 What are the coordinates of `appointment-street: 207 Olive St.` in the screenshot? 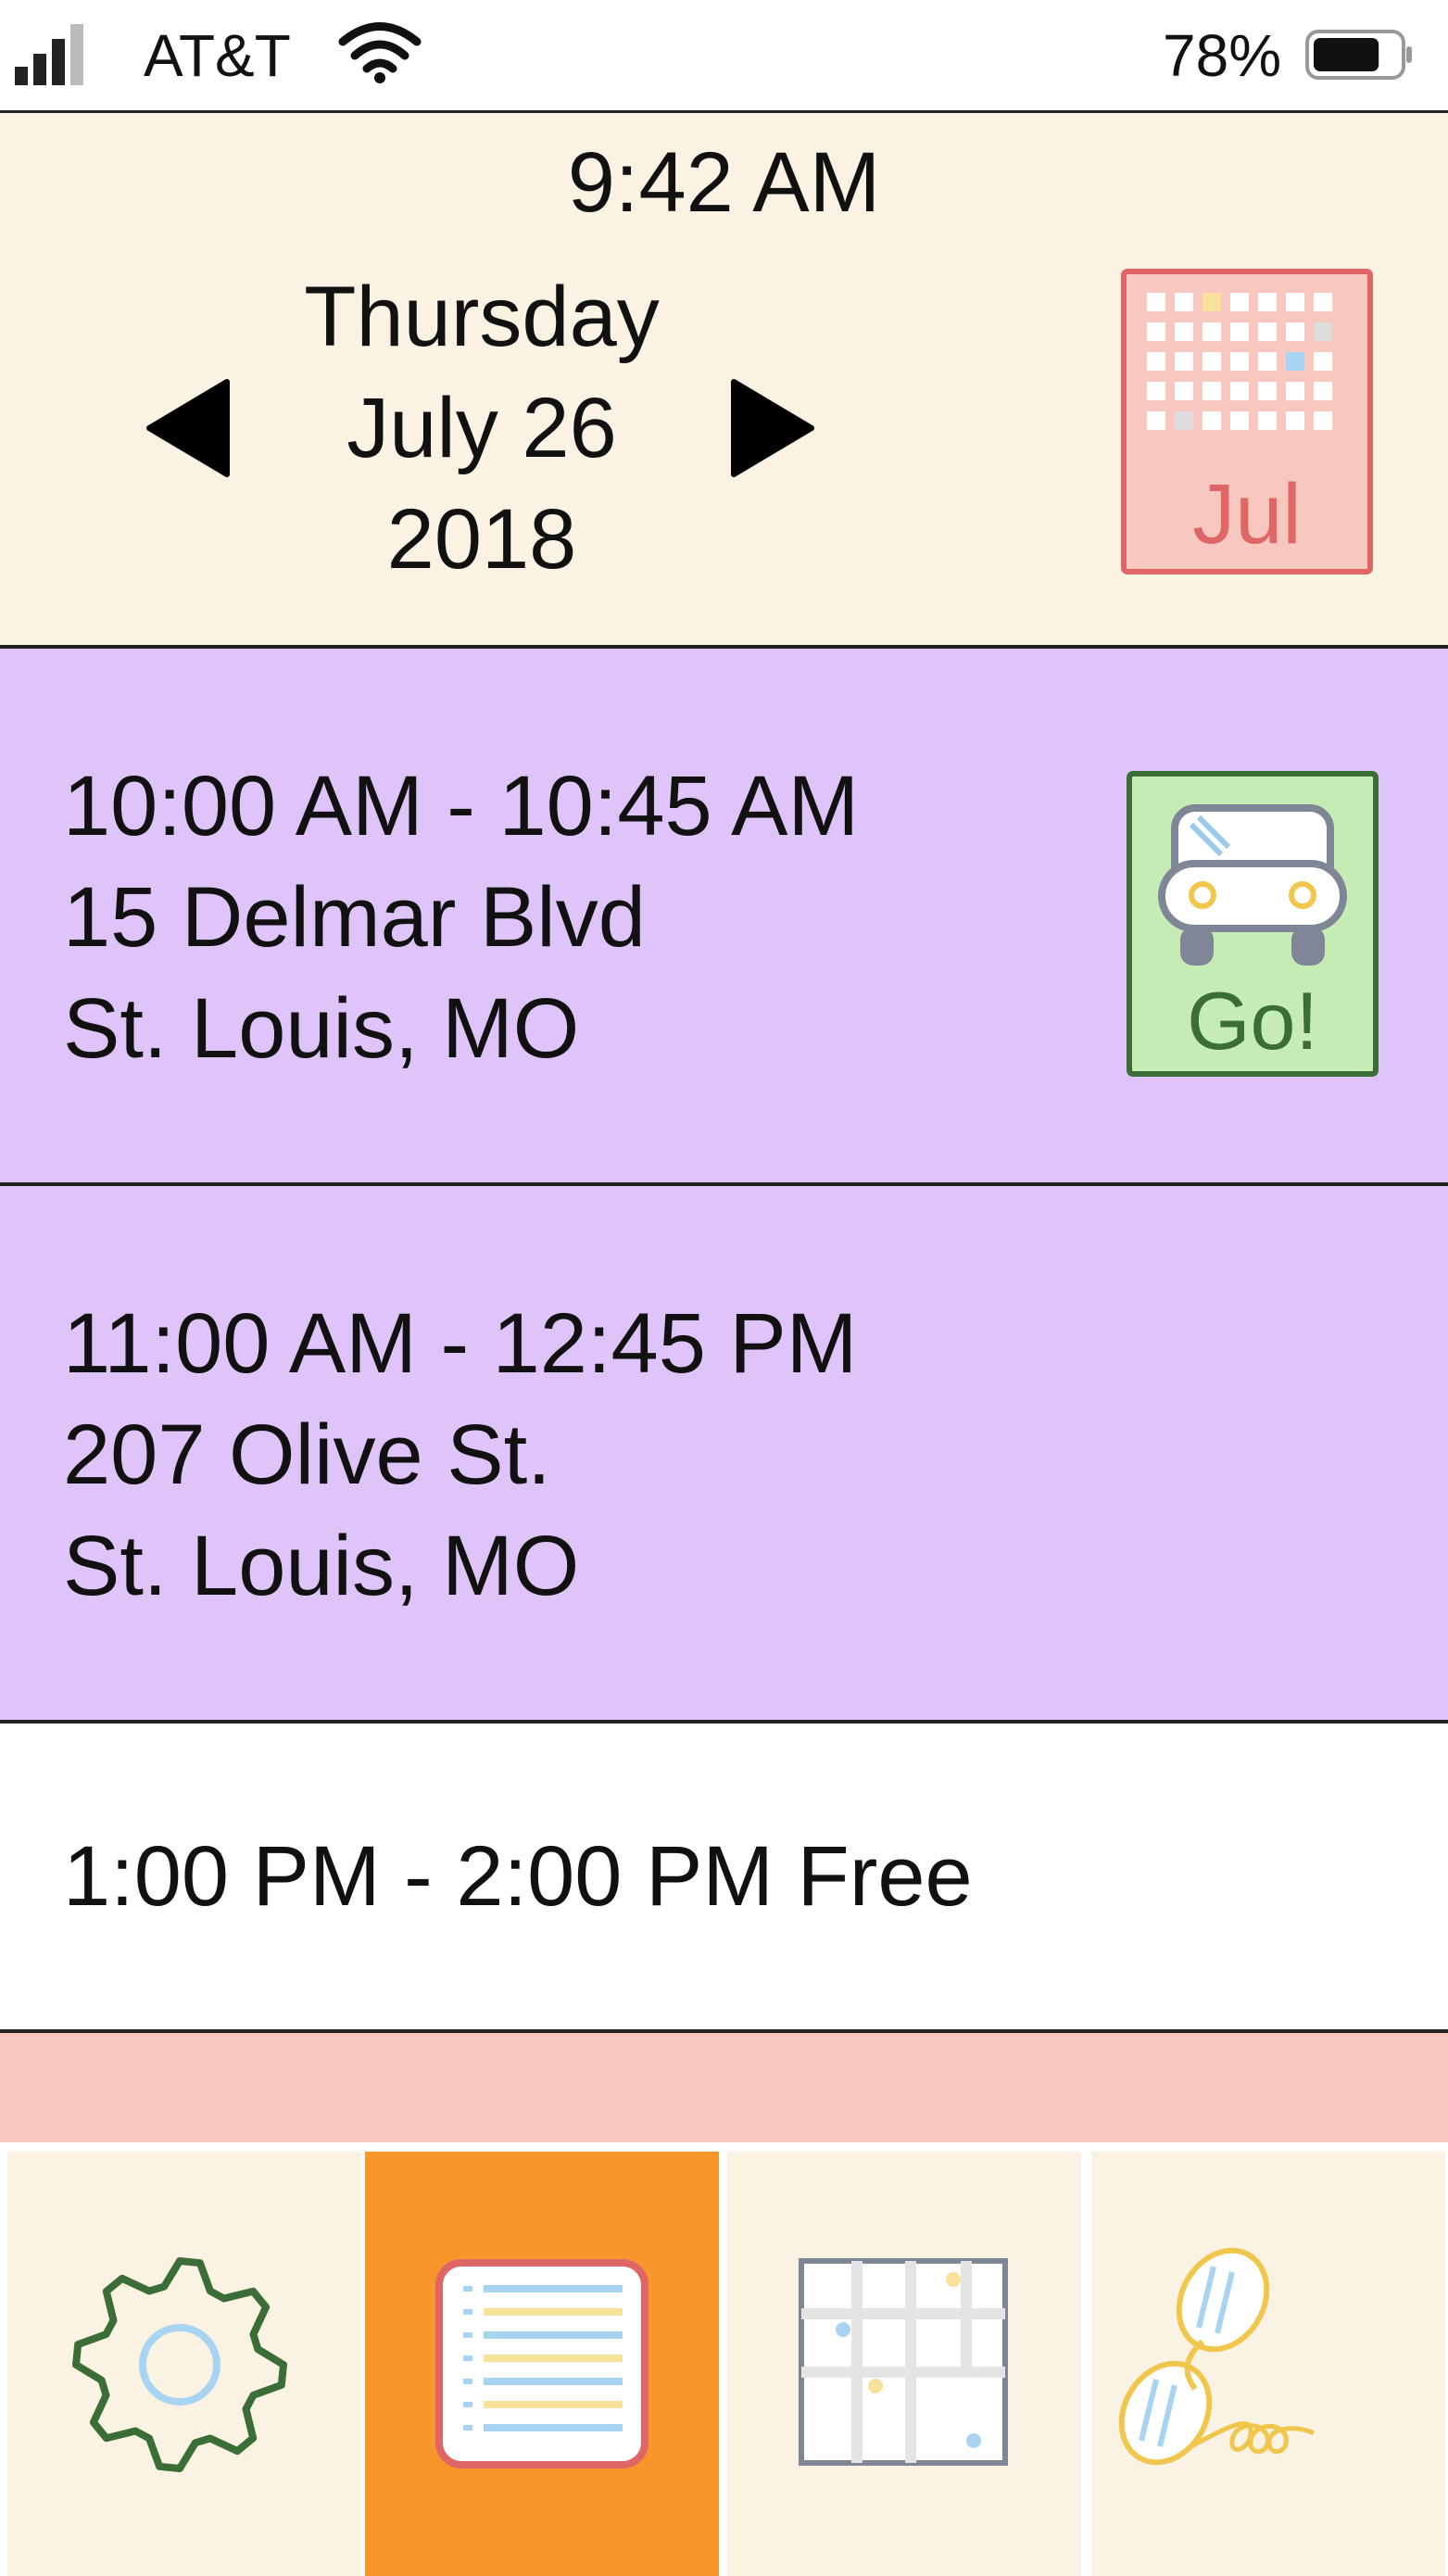 It's located at (307, 1455).